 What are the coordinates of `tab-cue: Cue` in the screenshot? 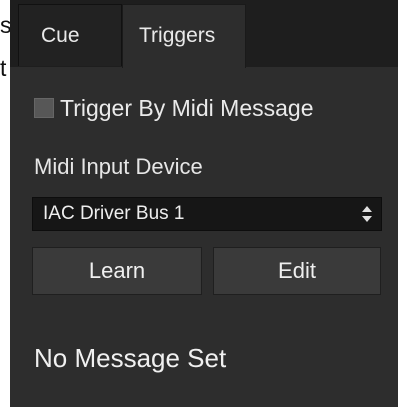 It's located at (70, 35).